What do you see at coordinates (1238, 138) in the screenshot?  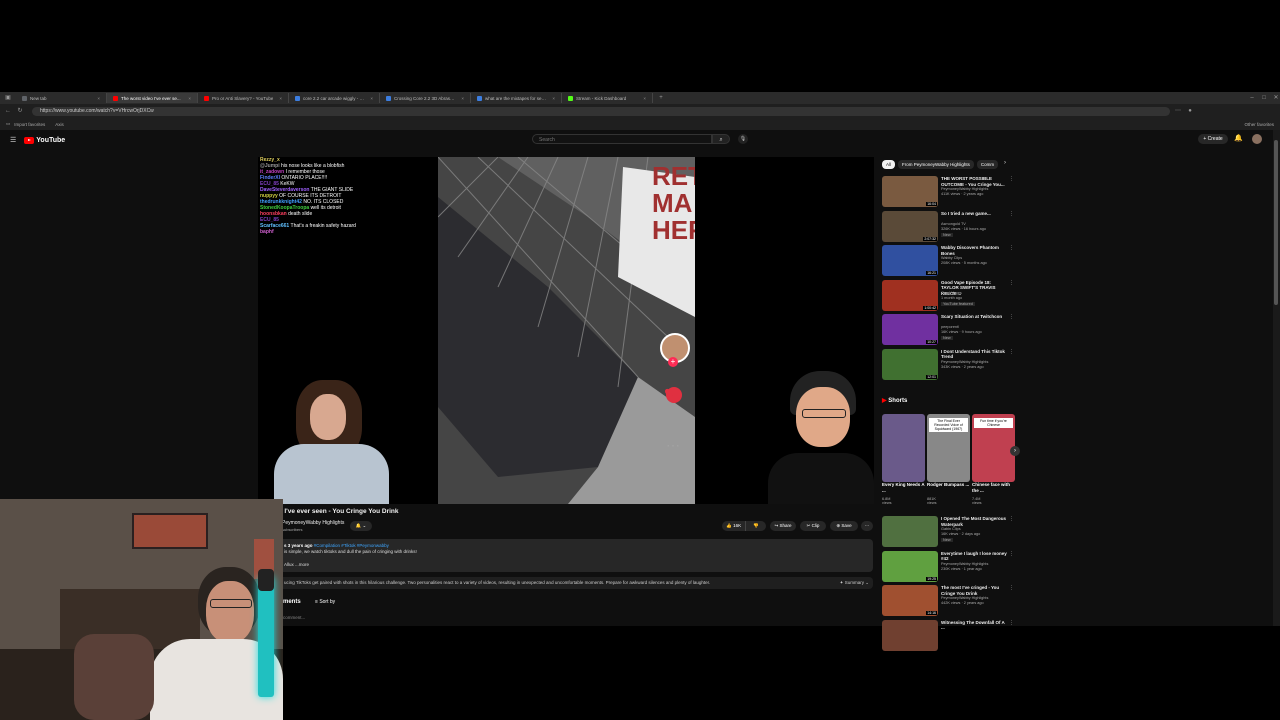 I see `notifications-bell-icon: 🔔` at bounding box center [1238, 138].